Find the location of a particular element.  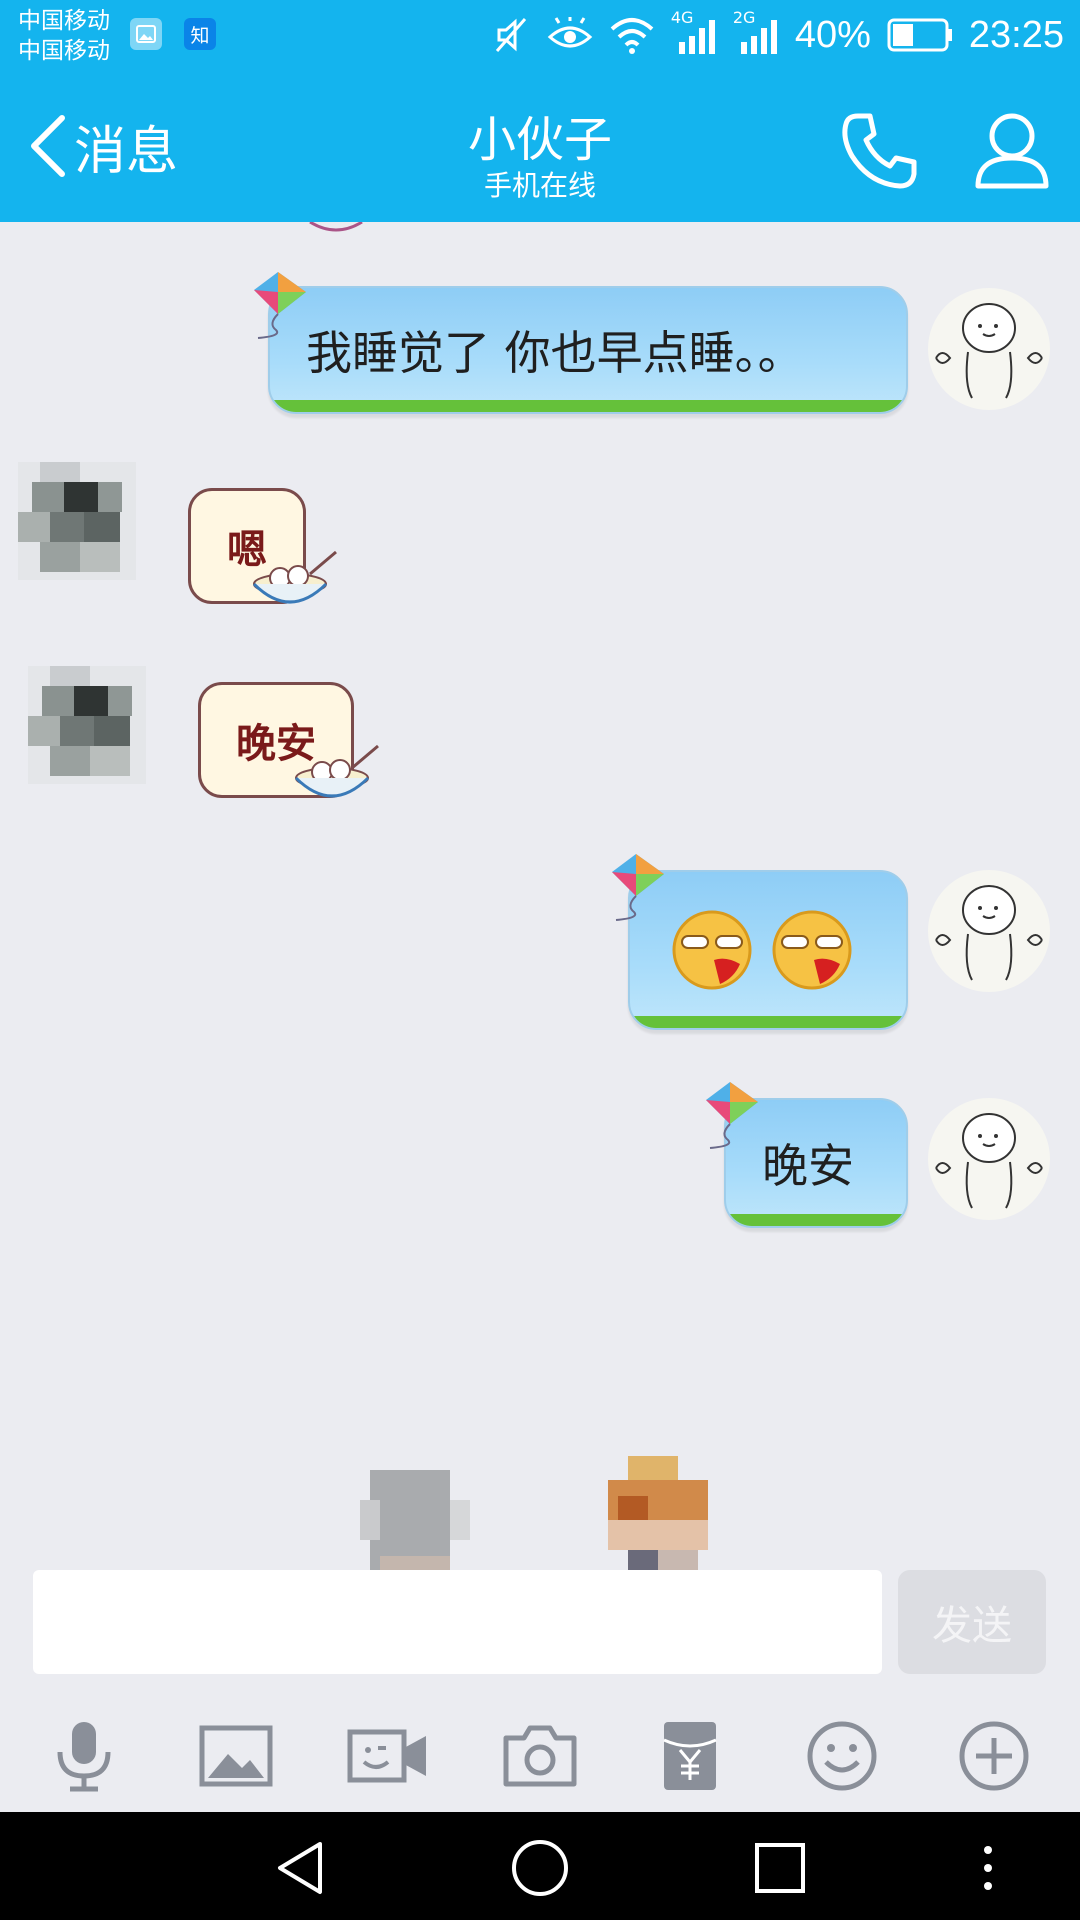

message-input is located at coordinates (457, 1622).